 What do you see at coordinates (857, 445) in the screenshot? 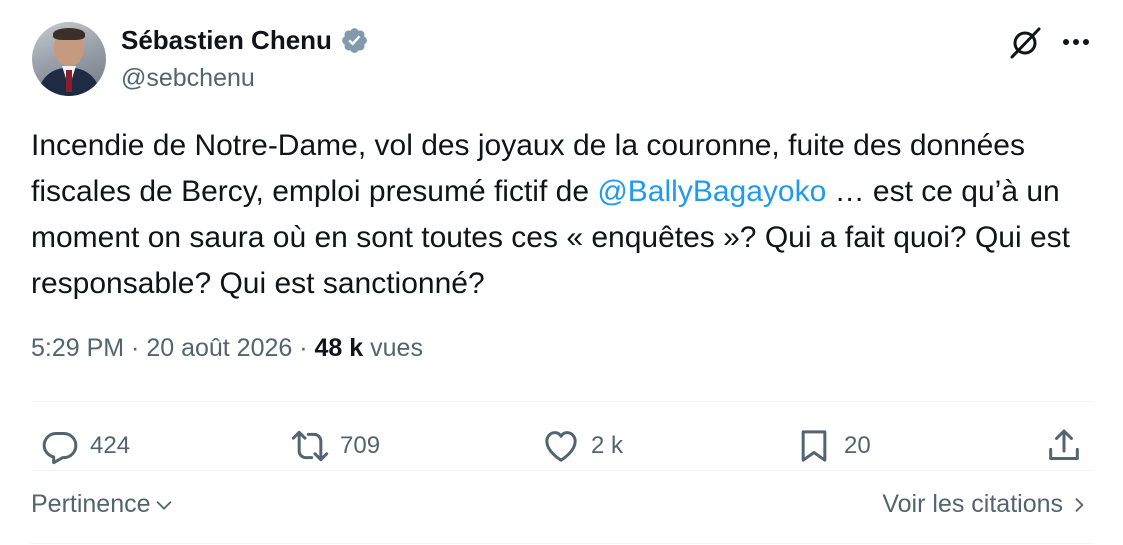
I see `bookmark-count: 20` at bounding box center [857, 445].